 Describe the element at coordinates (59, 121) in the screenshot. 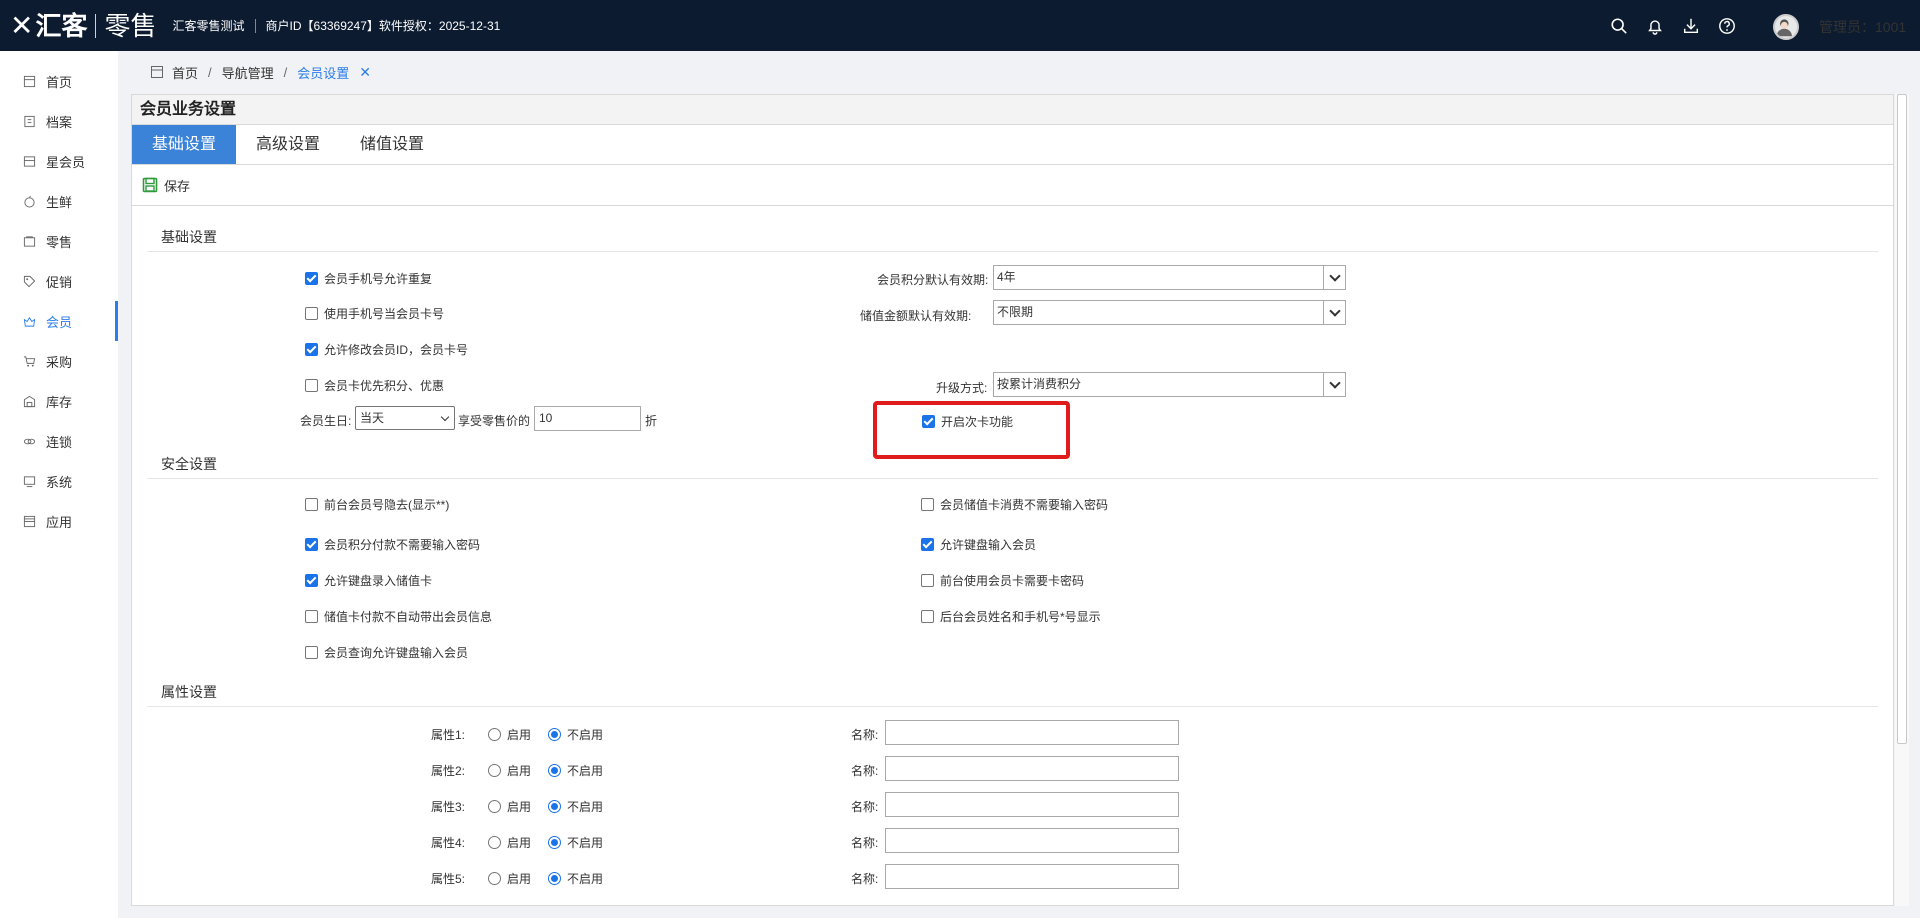

I see `sidebar-item-archive: 档案` at that location.